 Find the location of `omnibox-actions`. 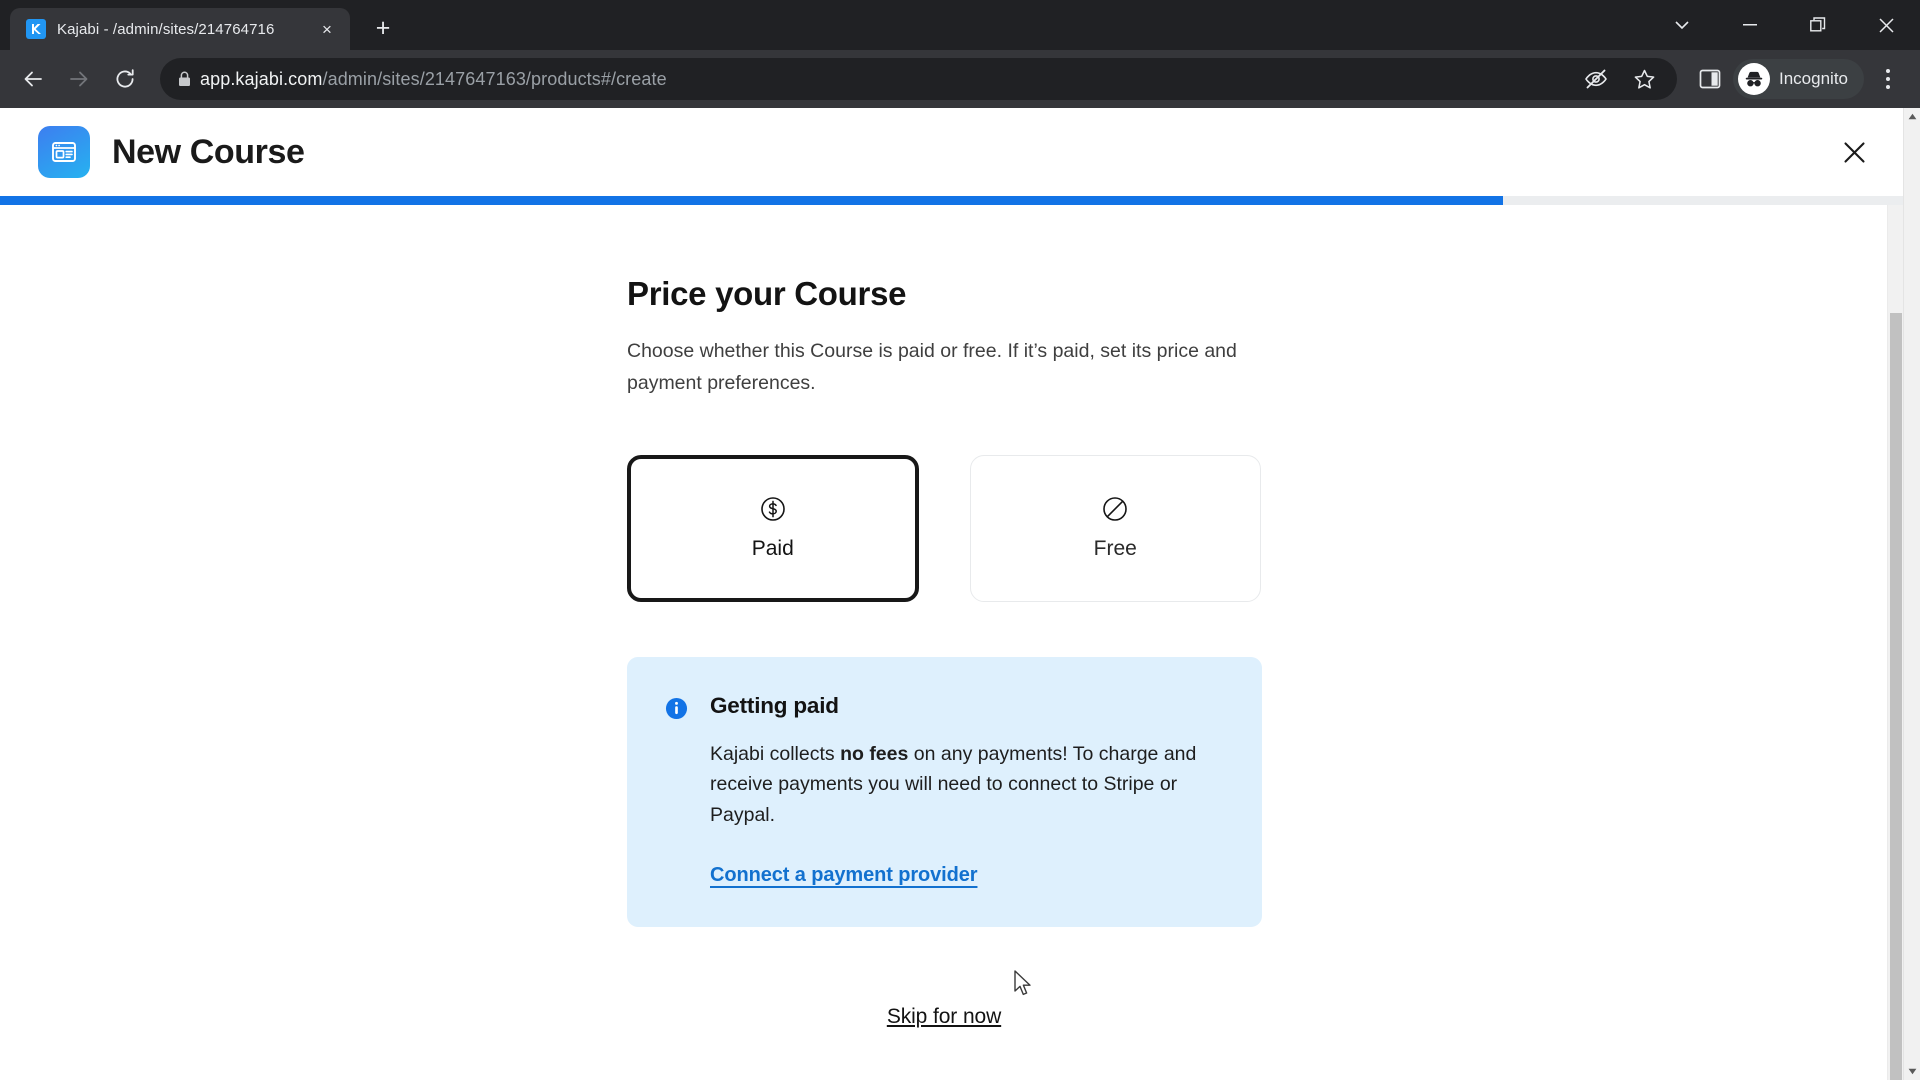

omnibox-actions is located at coordinates (1614, 79).